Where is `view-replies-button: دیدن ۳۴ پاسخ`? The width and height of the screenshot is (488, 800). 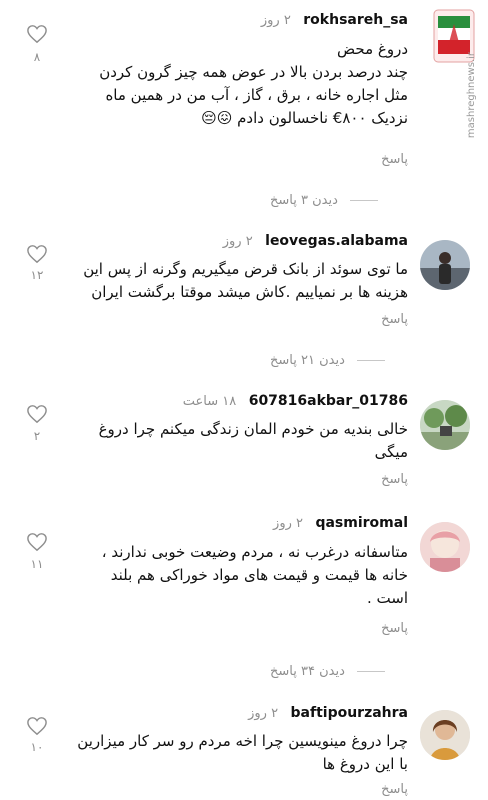 view-replies-button: دیدن ۳۴ پاسخ is located at coordinates (328, 672).